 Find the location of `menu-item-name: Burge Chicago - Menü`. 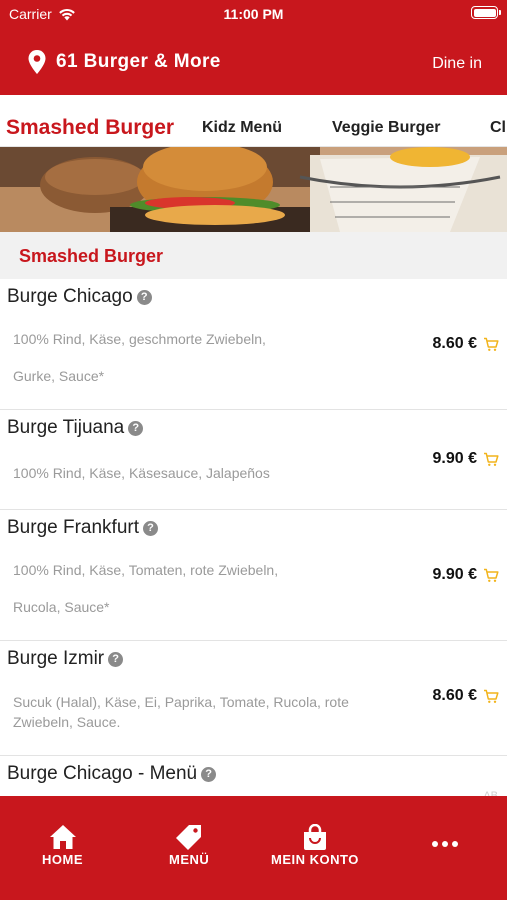

menu-item-name: Burge Chicago - Menü is located at coordinates (102, 773).